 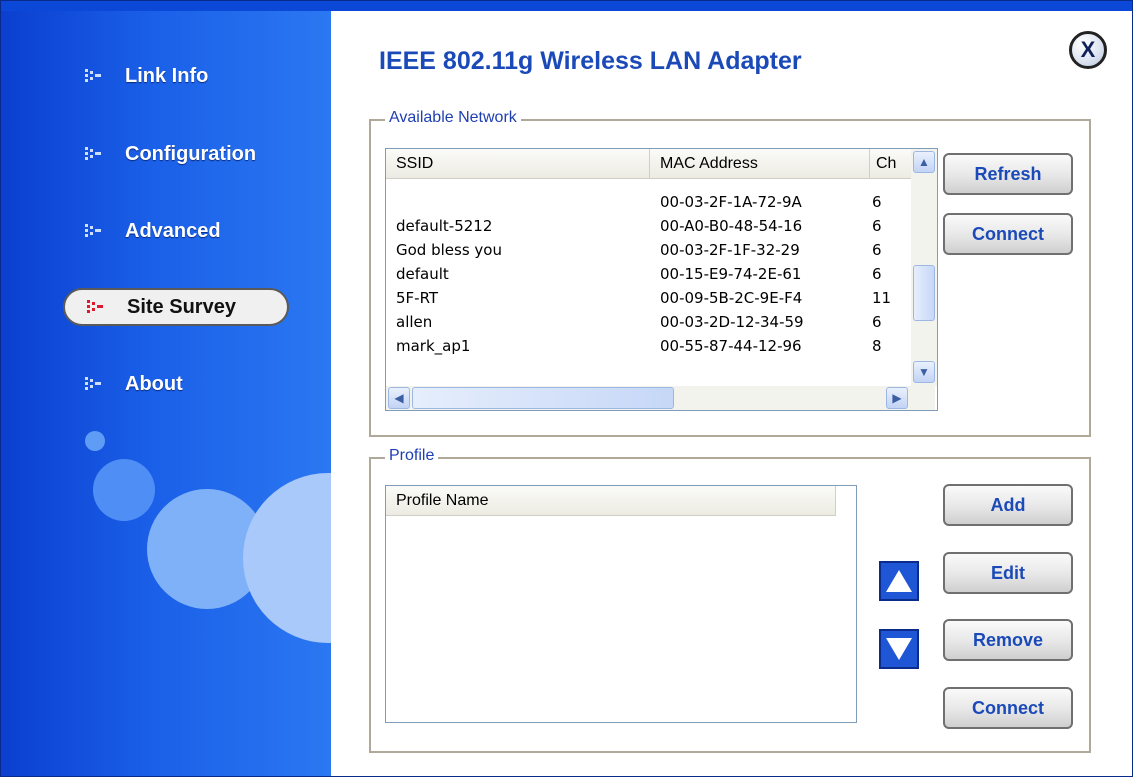 What do you see at coordinates (590, 61) in the screenshot?
I see `page-title: IEEE 802.11g Wireless LAN Adapter` at bounding box center [590, 61].